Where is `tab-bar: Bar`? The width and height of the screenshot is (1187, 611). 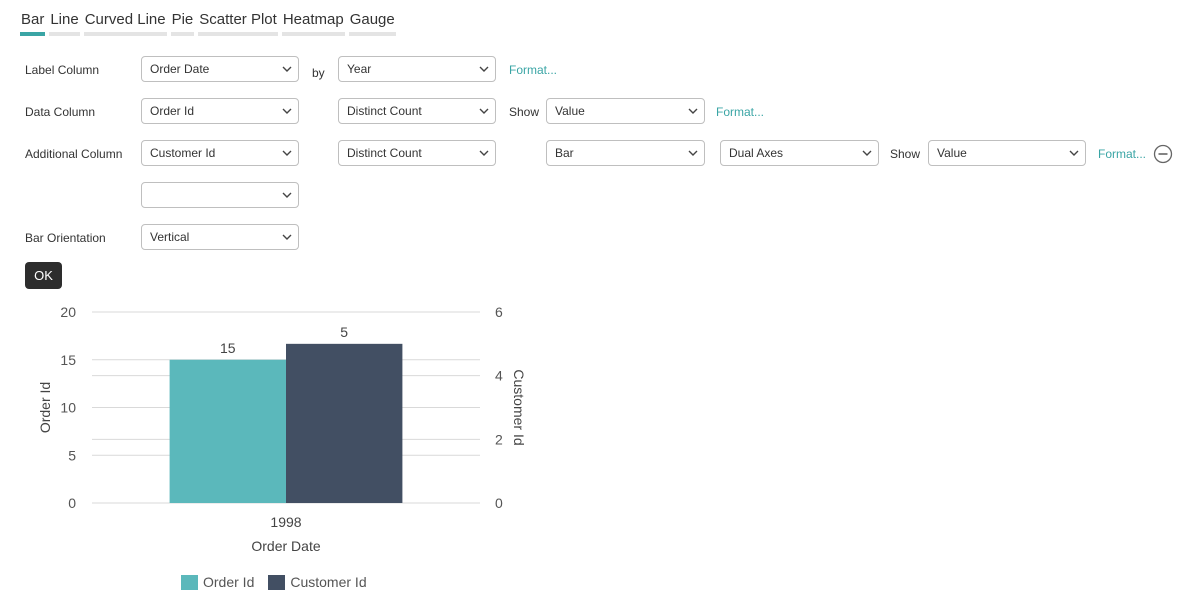
tab-bar: Bar is located at coordinates (33, 22).